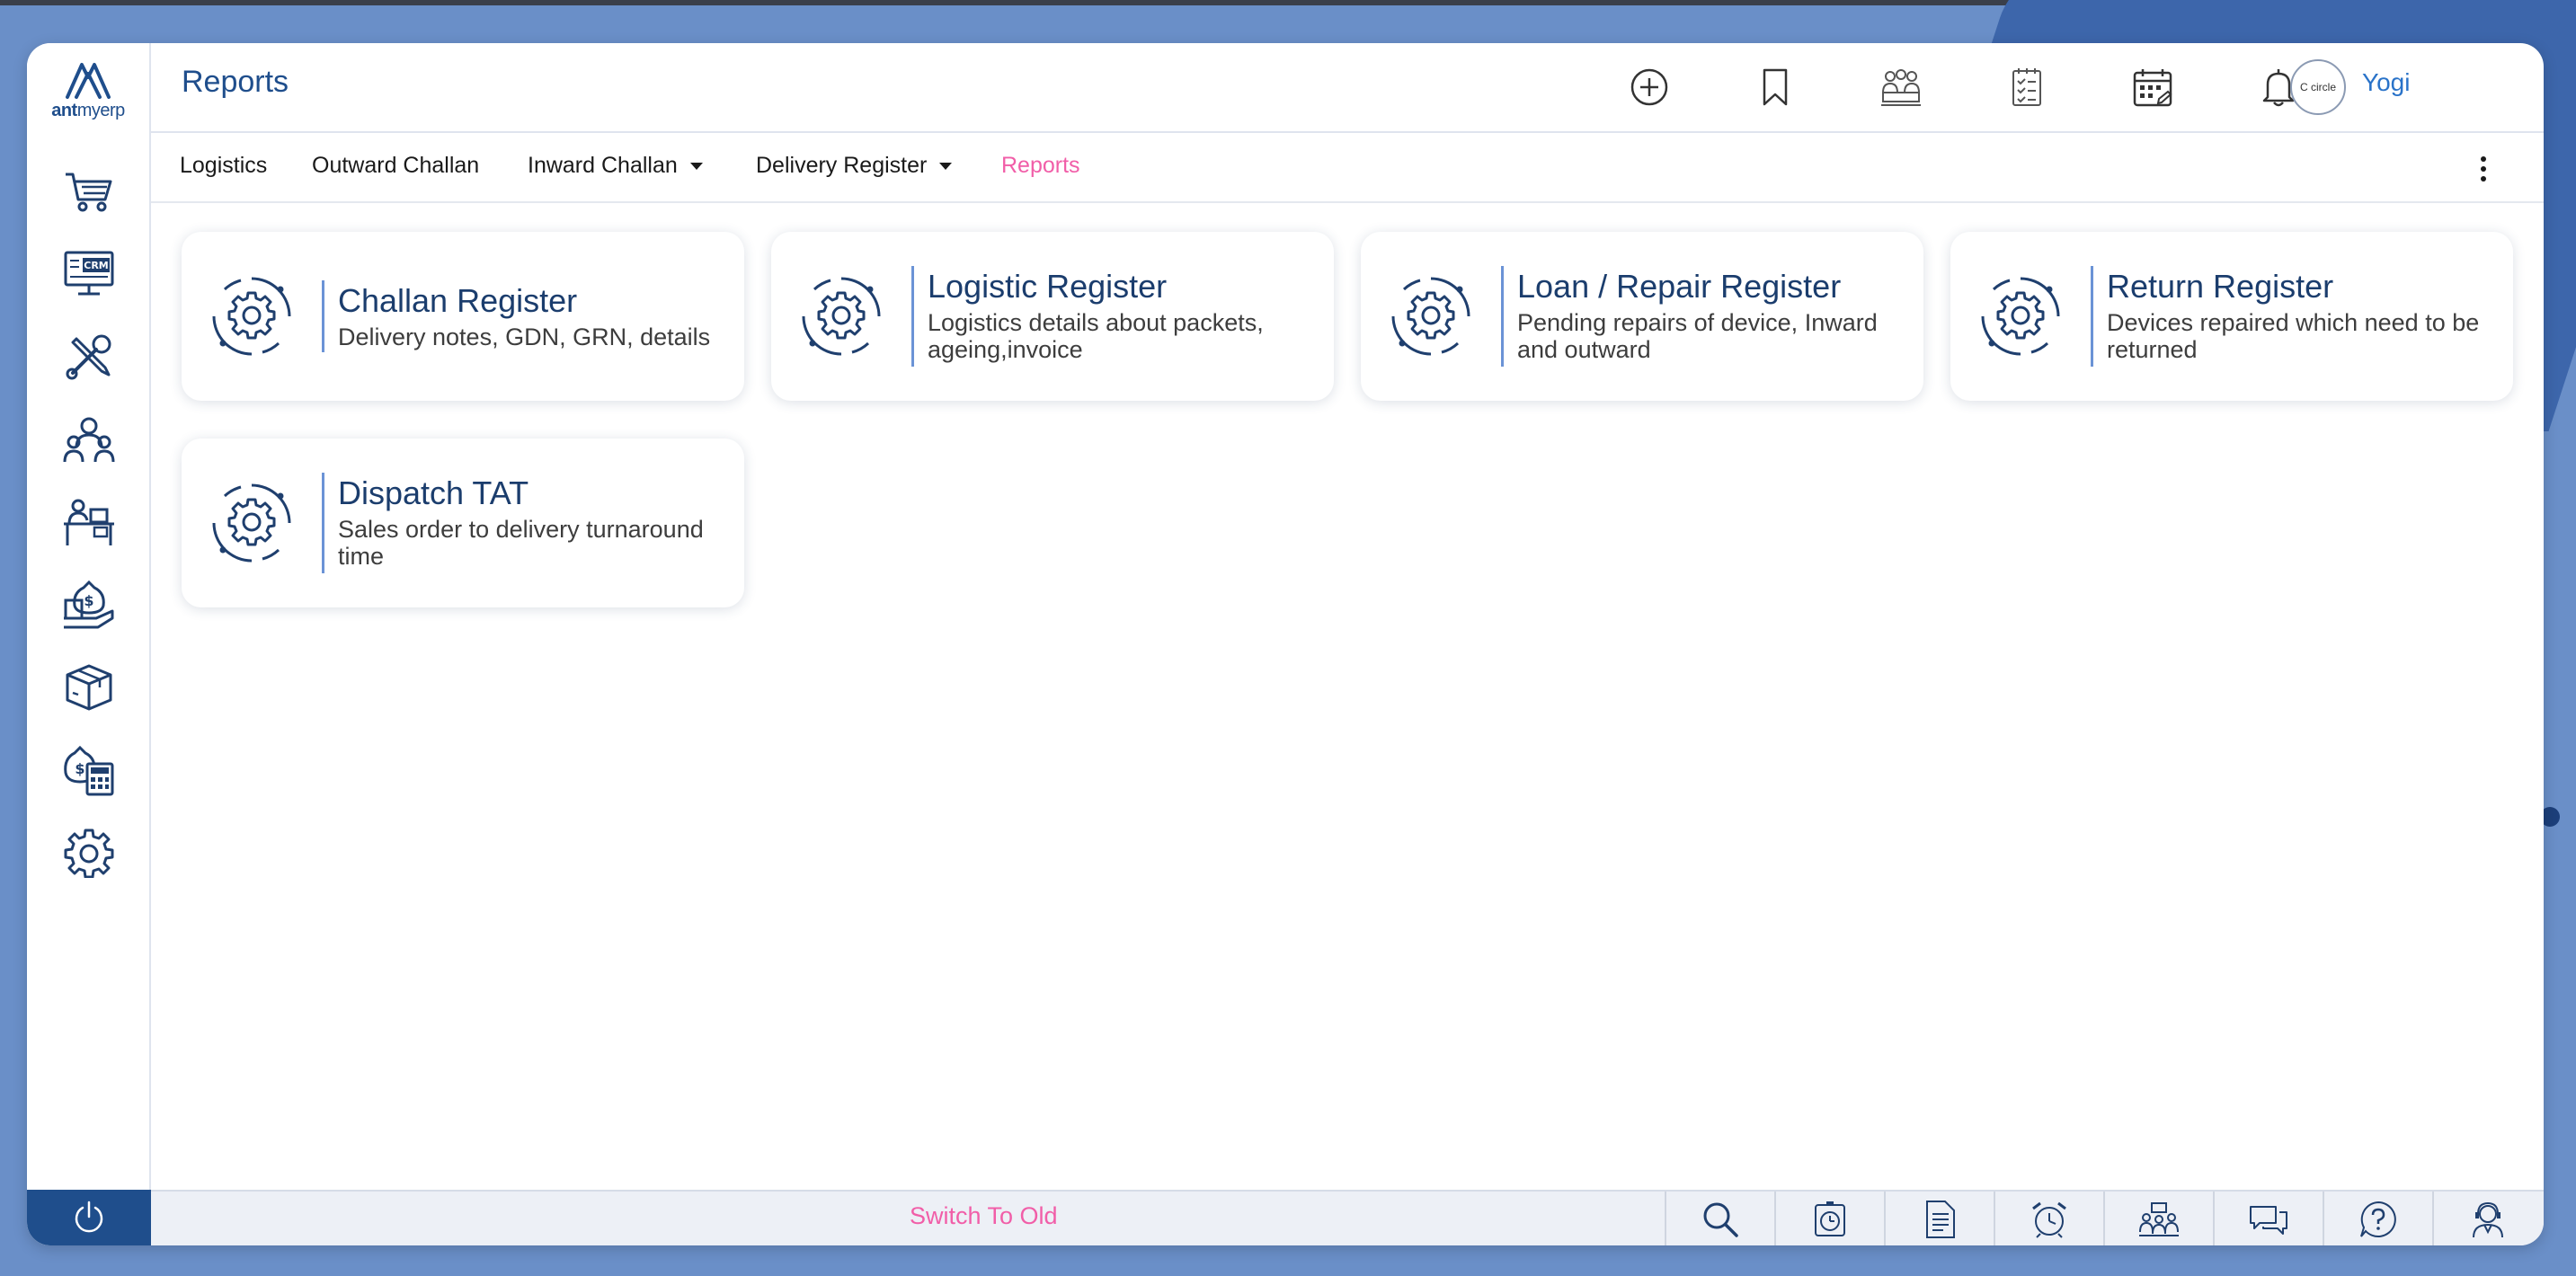  Describe the element at coordinates (1679, 286) in the screenshot. I see `card-title: Loan / Repair Register` at that location.